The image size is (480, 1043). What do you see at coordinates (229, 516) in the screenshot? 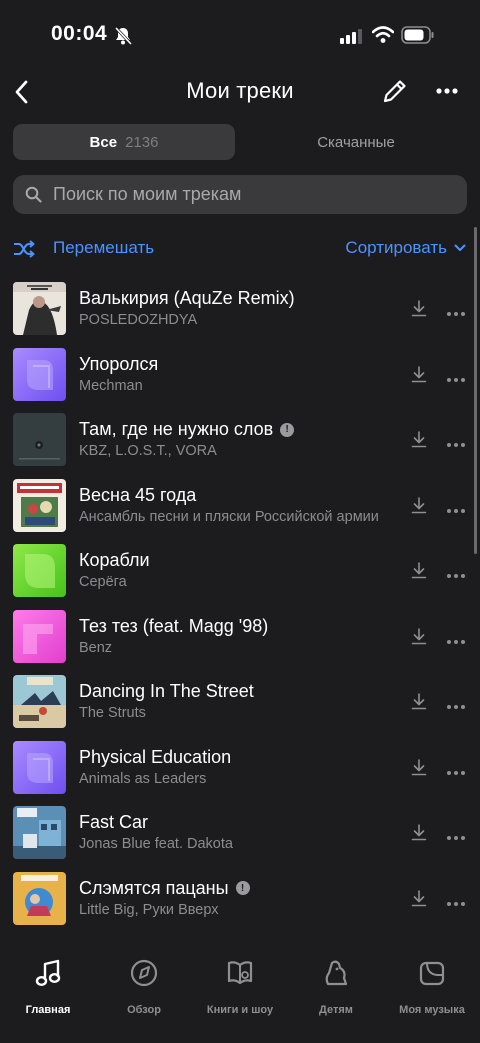
I see `track-artist: Ансамбль песни и пляски Российской армии` at bounding box center [229, 516].